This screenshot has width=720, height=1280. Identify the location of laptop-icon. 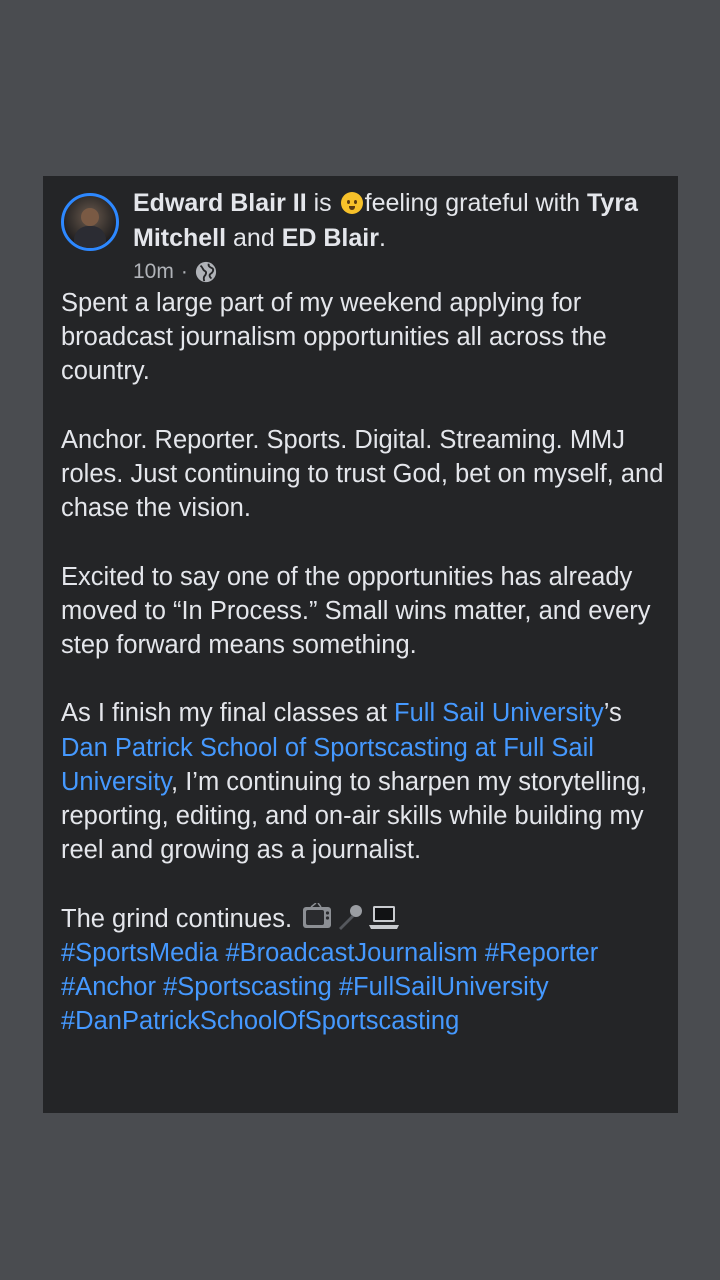
(384, 917).